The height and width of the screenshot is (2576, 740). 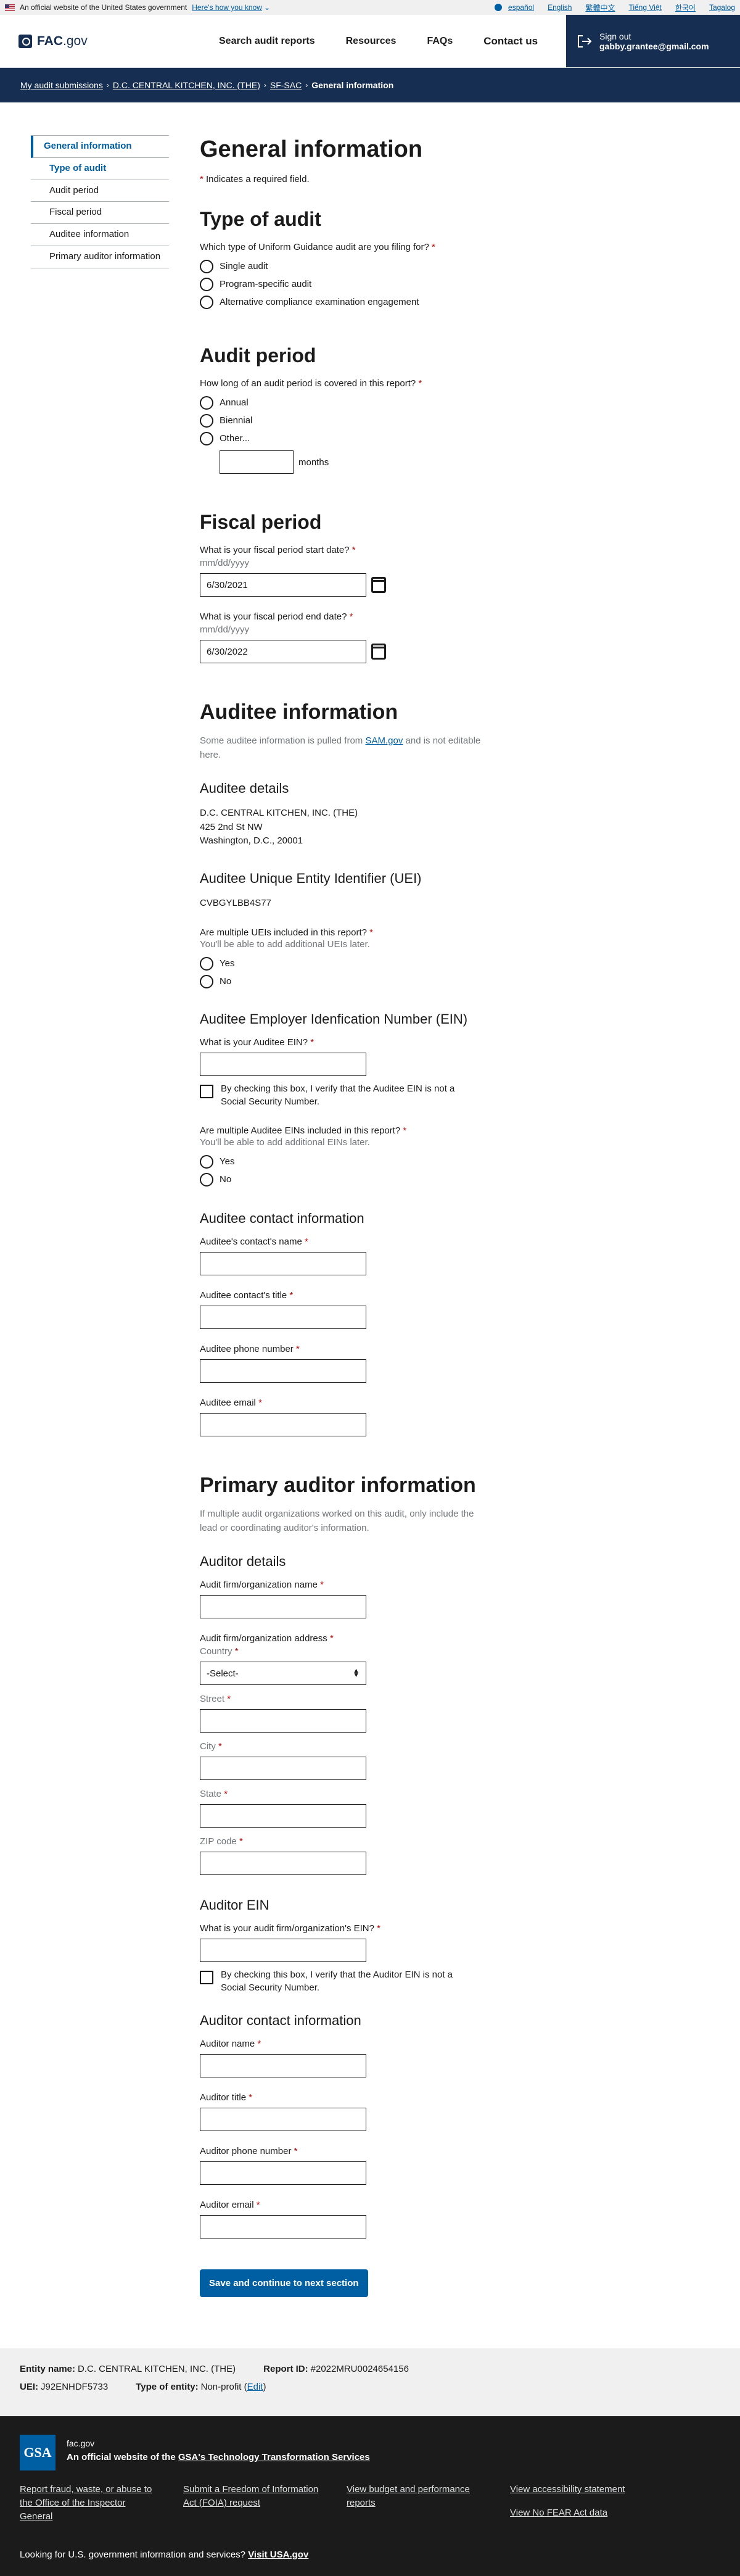 What do you see at coordinates (521, 7) in the screenshot?
I see `lang-link: español` at bounding box center [521, 7].